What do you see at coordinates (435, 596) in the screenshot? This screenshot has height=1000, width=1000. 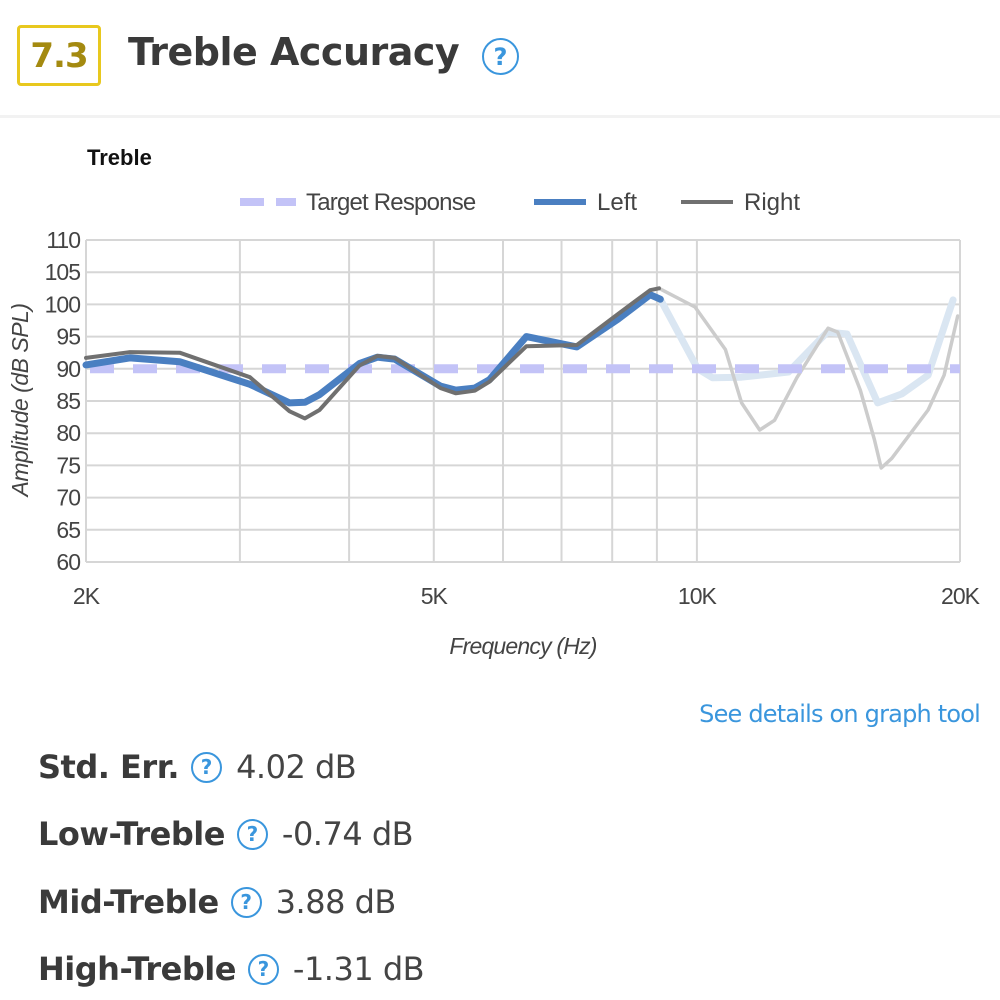 I see `x-tick-label: 5K` at bounding box center [435, 596].